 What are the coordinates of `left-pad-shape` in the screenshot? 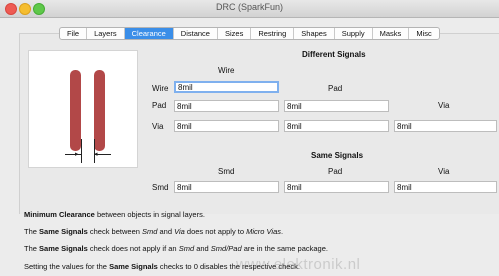 It's located at (75, 110).